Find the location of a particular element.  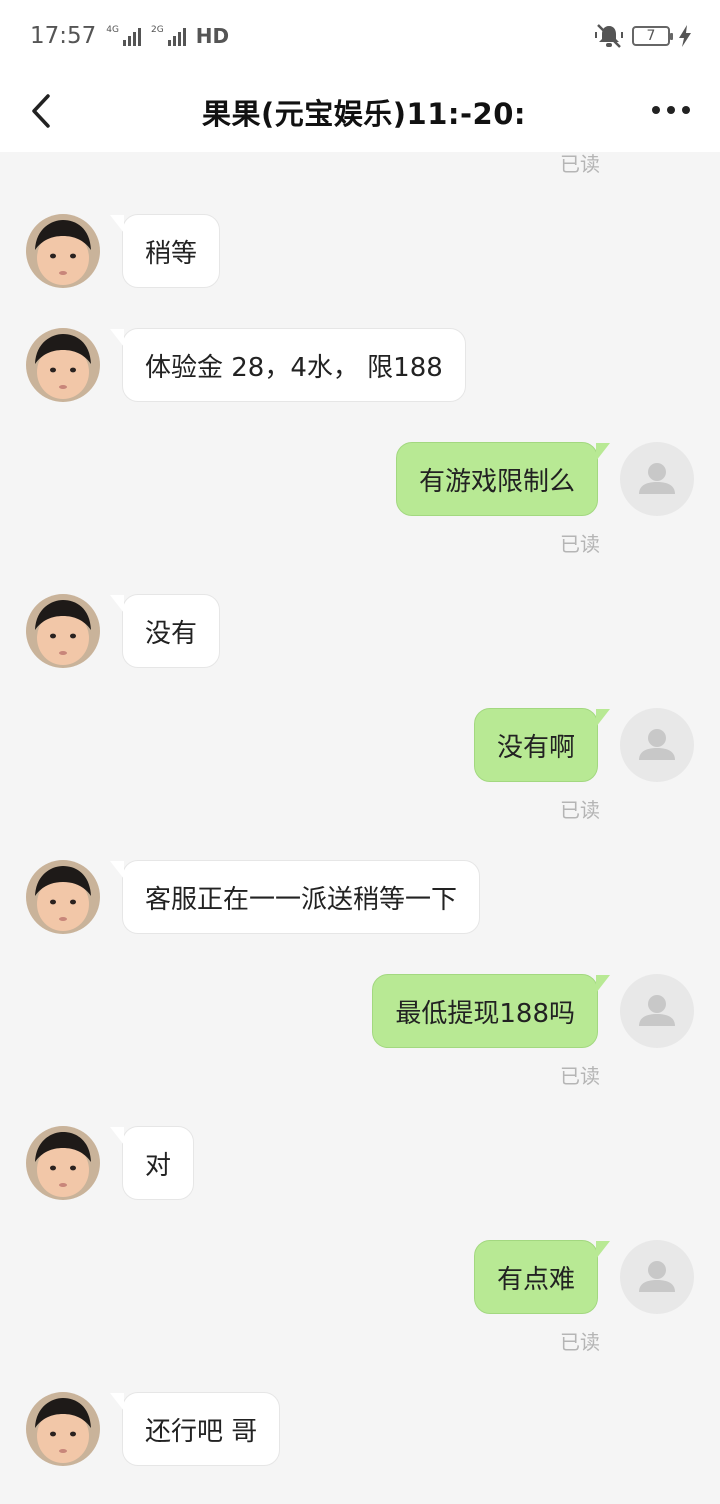

message-bubble-outgoing: 没有啊 is located at coordinates (542, 745).